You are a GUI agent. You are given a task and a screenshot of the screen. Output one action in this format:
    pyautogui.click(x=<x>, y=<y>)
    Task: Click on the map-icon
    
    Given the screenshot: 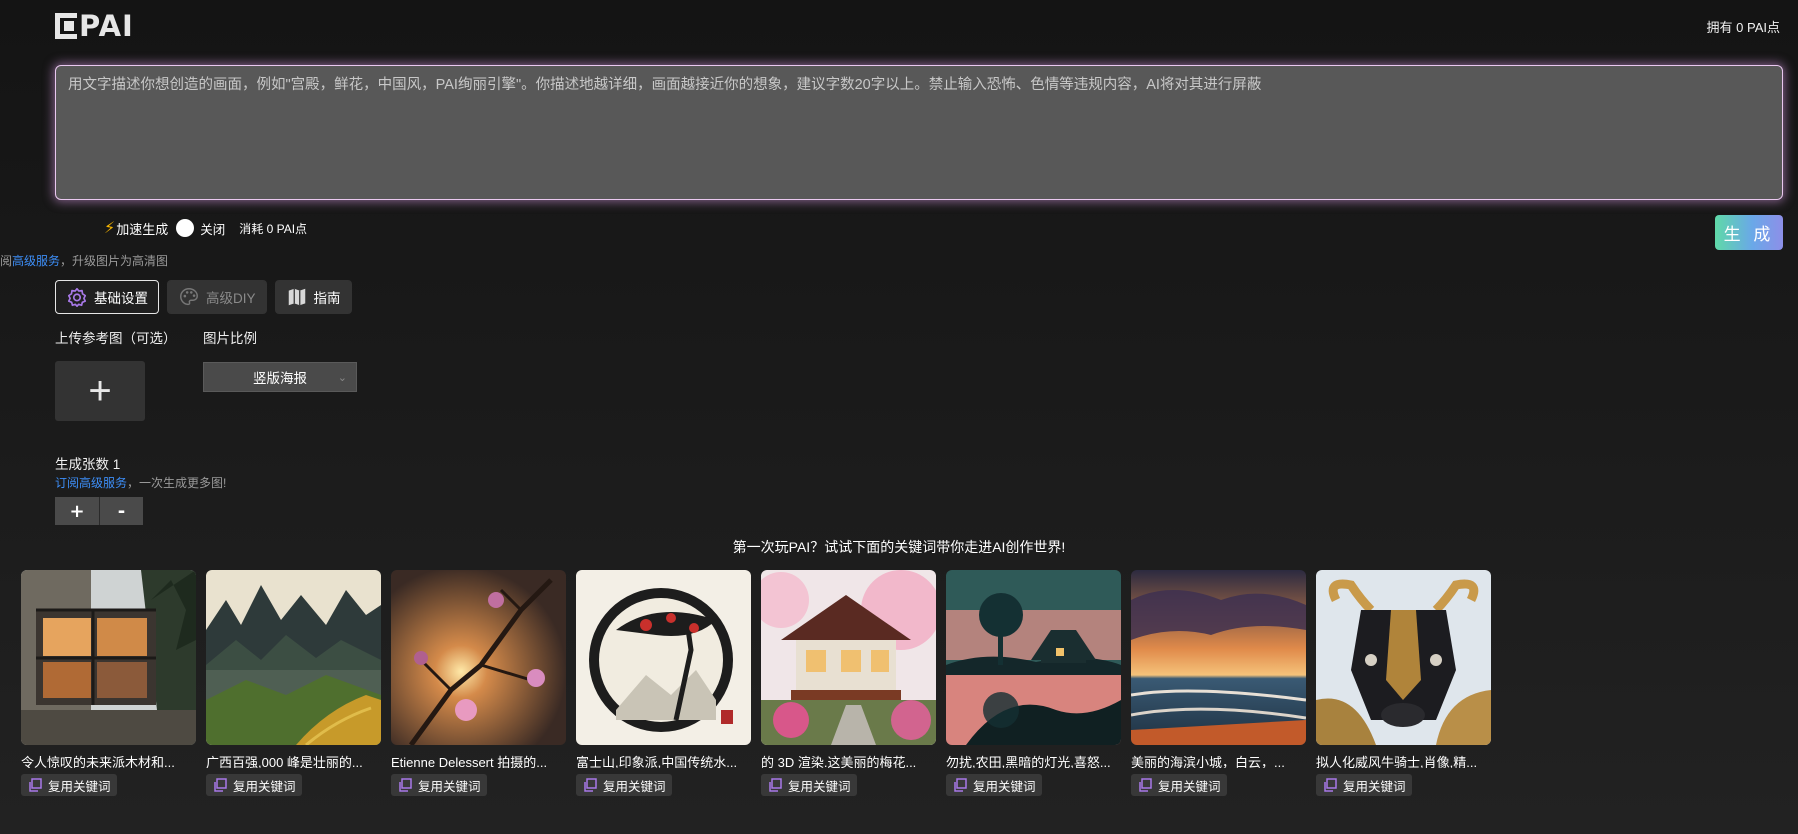 What is the action you would take?
    pyautogui.click(x=296, y=297)
    